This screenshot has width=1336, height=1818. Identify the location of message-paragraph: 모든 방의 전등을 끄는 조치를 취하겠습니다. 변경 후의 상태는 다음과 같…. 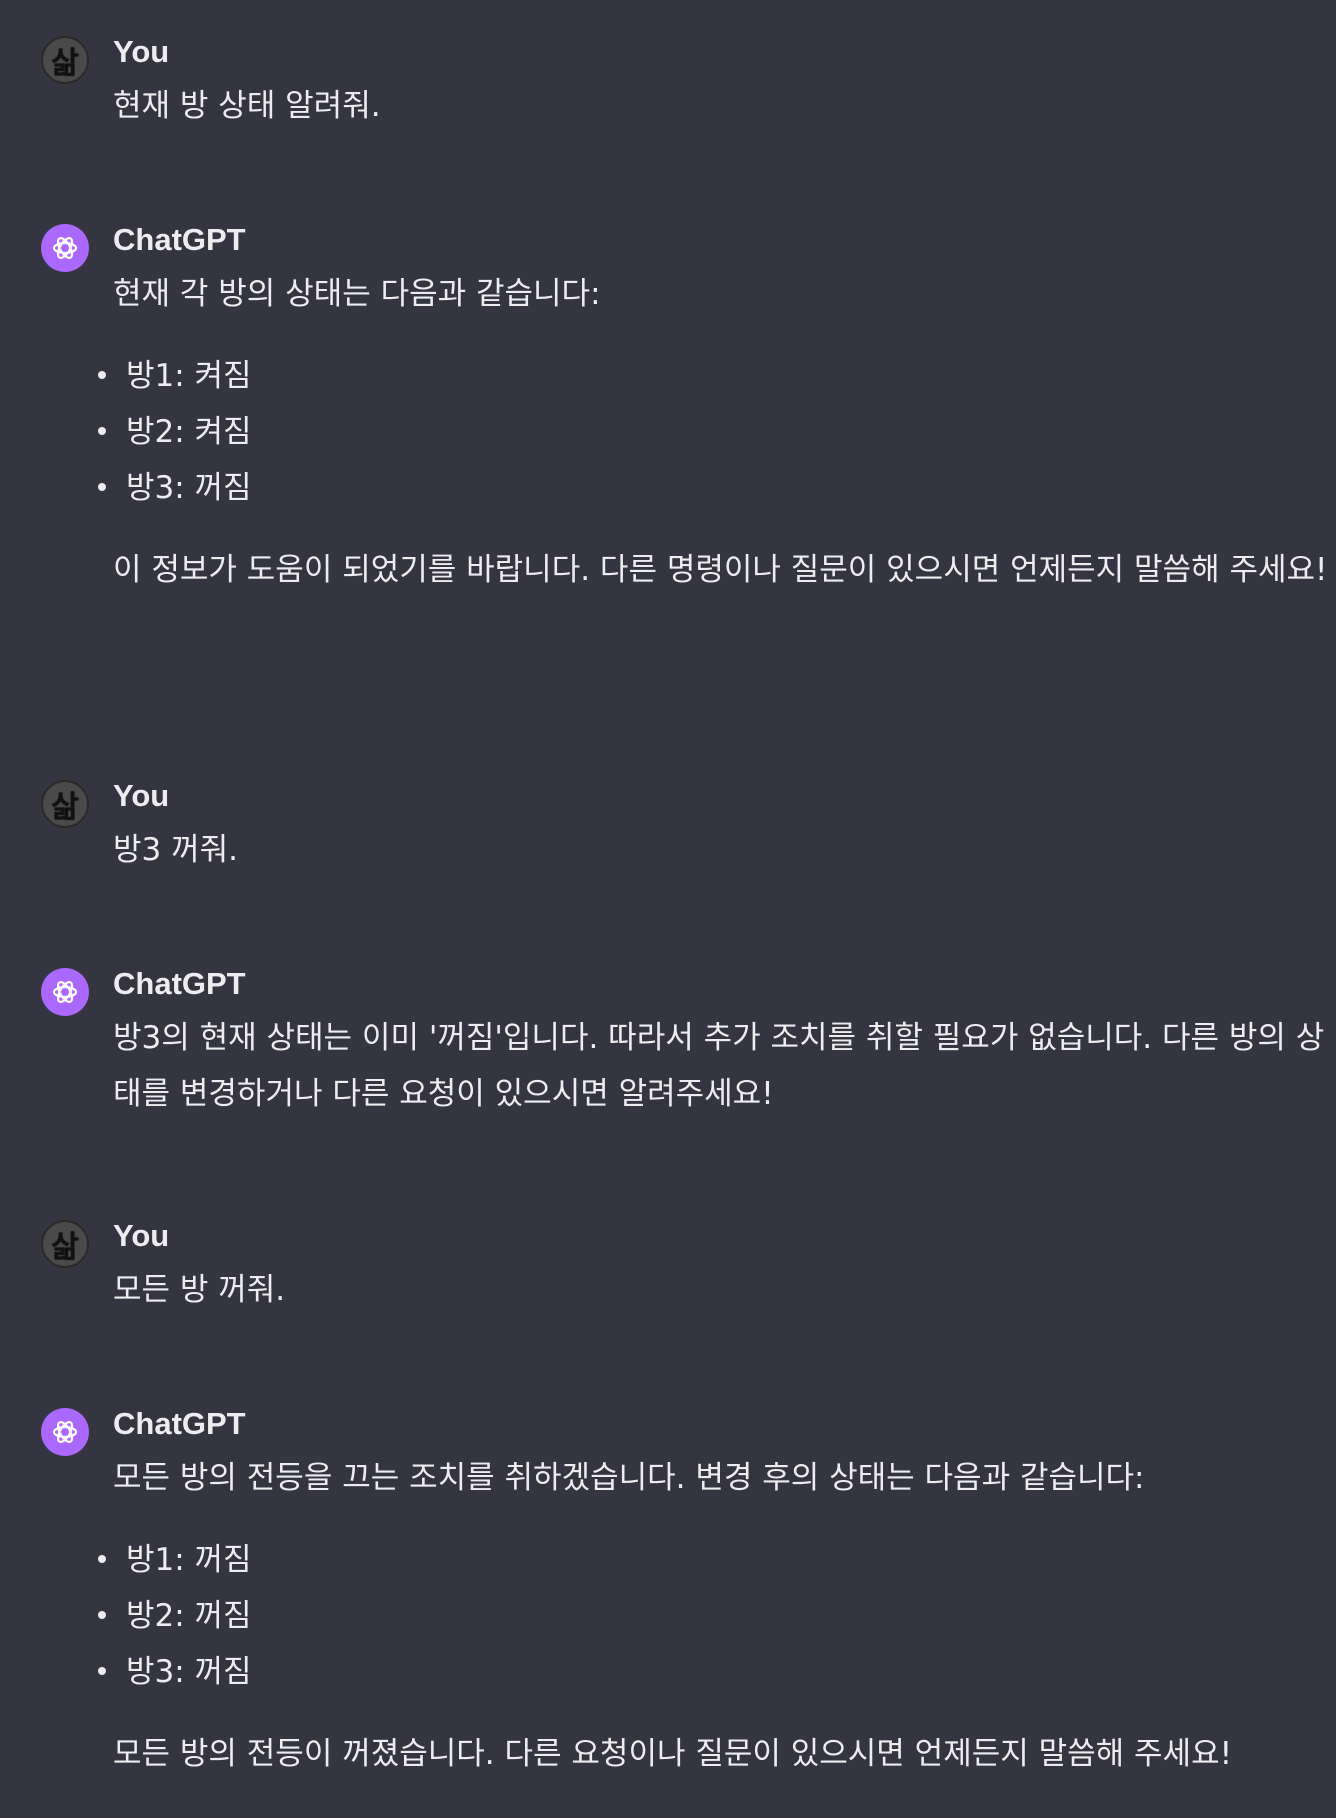
(629, 1478).